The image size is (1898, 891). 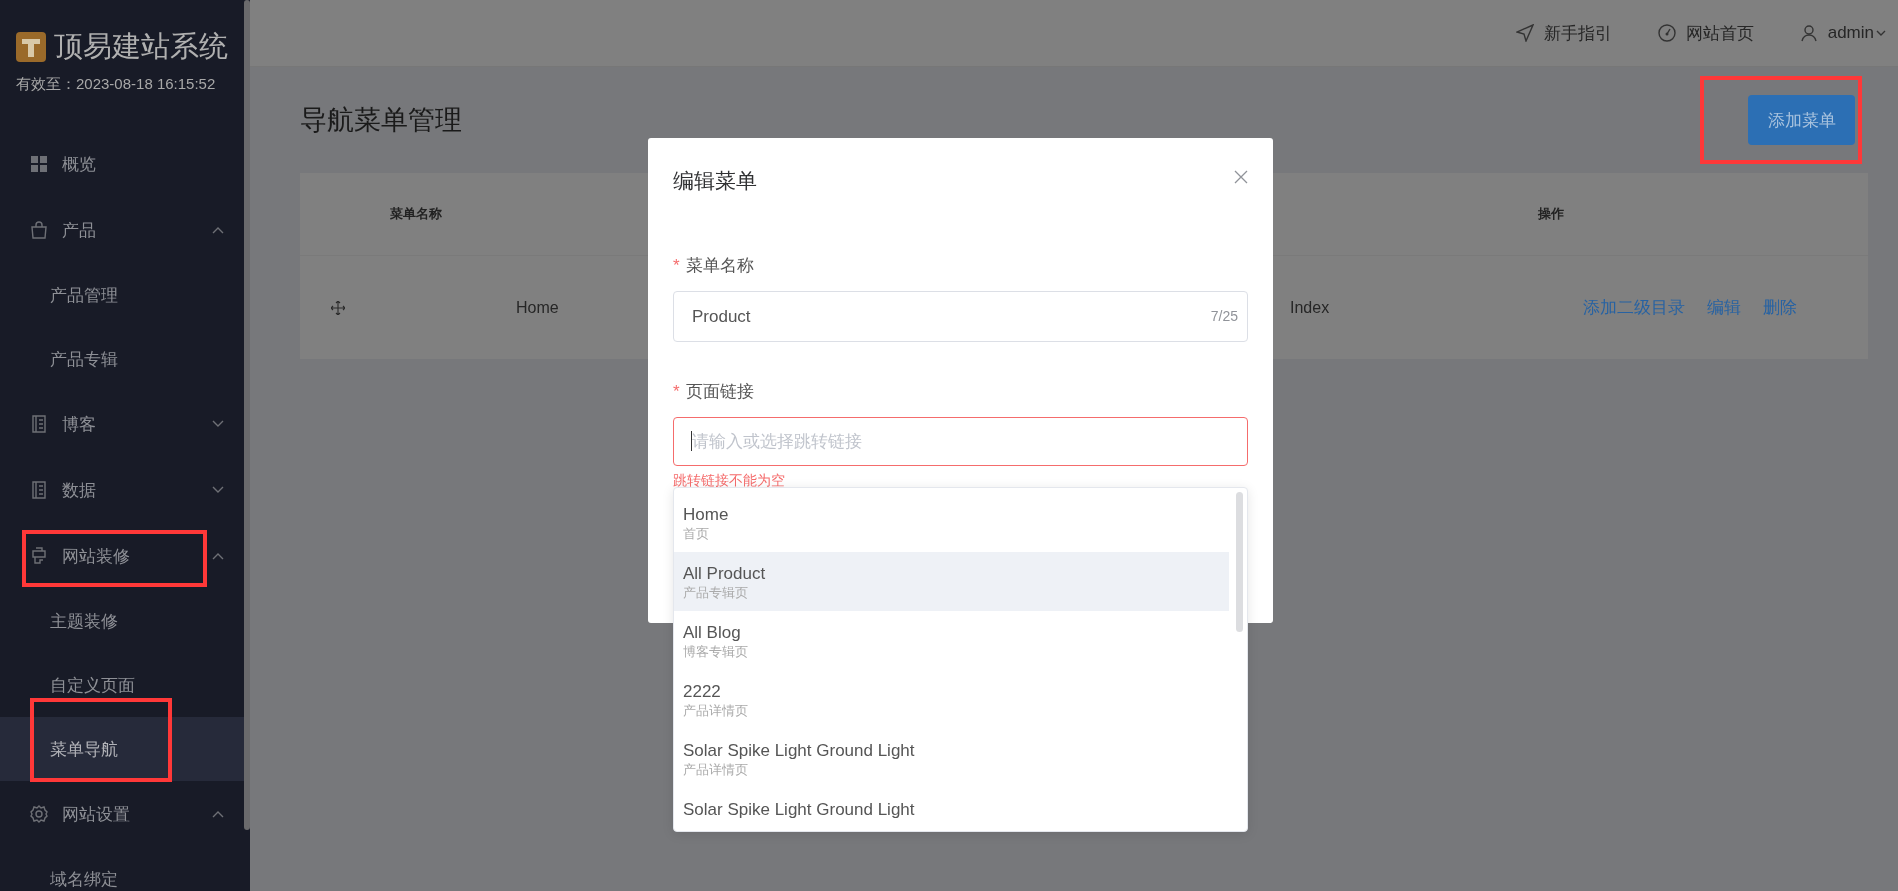 I want to click on navigation-icon, so click(x=1524, y=33).